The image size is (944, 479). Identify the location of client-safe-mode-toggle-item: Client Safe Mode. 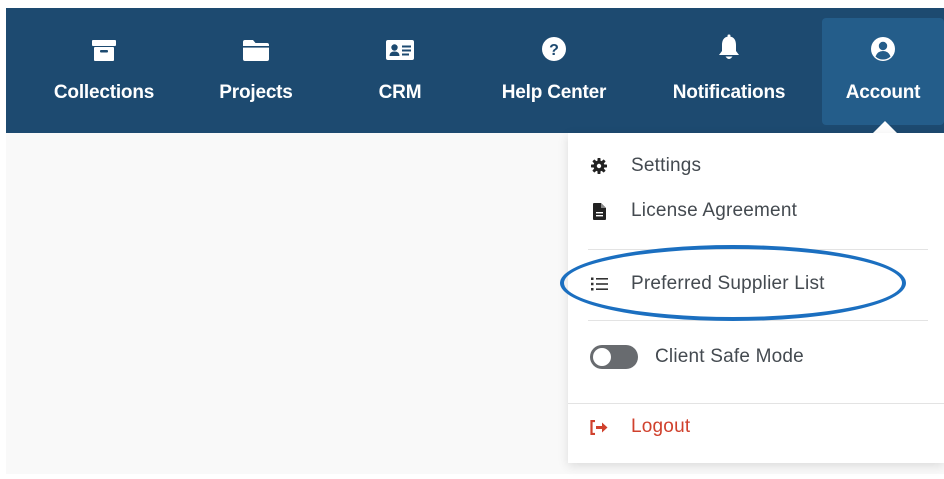
(697, 357).